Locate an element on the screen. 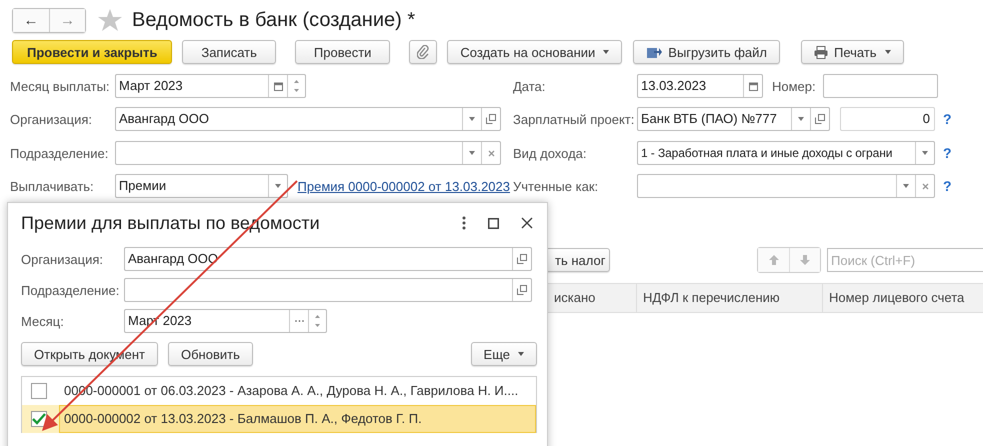 This screenshot has width=983, height=446. toolbar-button: Записать is located at coordinates (229, 52).